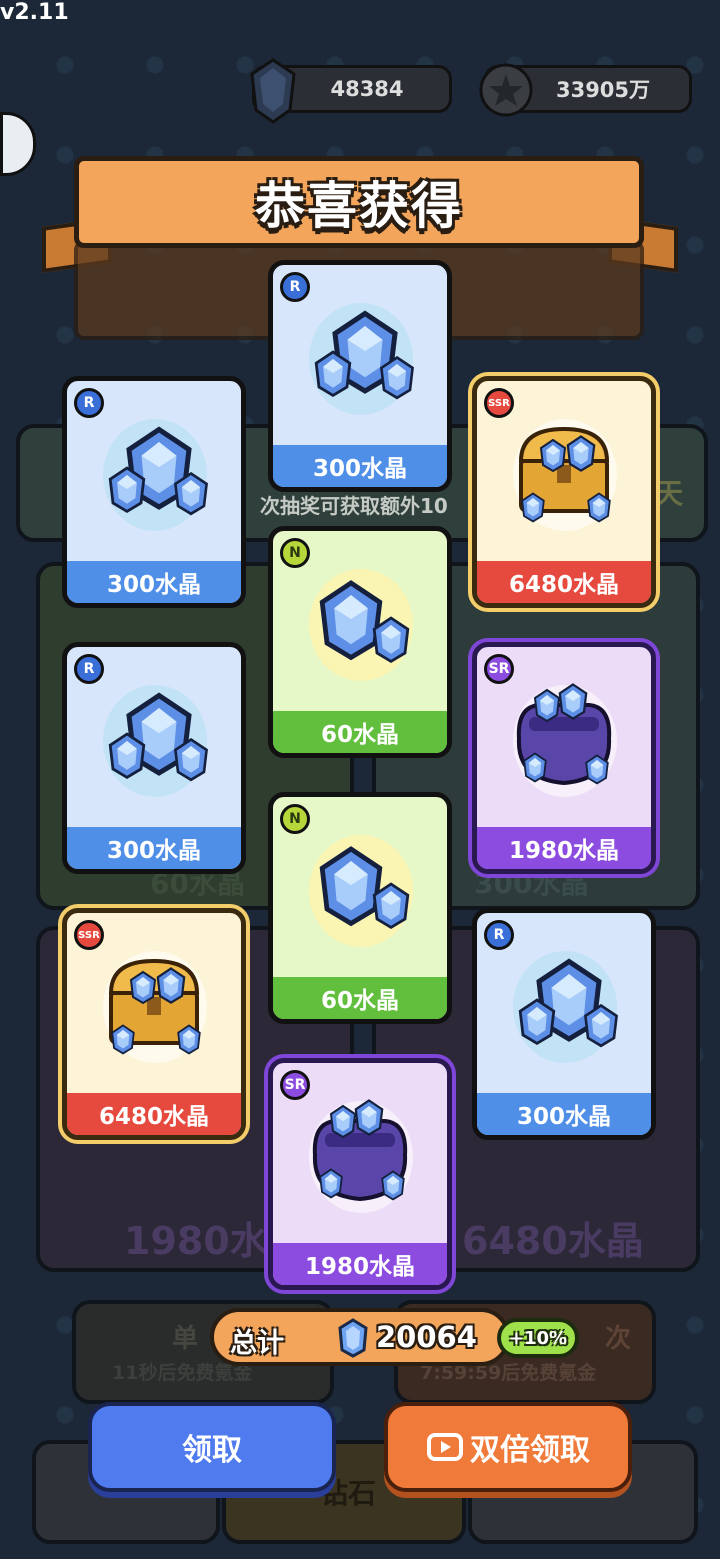 This screenshot has width=720, height=1559. I want to click on dim-multi-label: 次, so click(618, 1339).